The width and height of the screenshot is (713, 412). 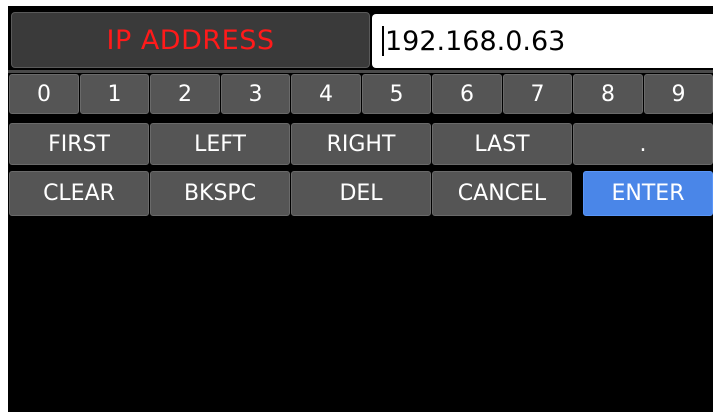 I want to click on key-1: 1, so click(x=114, y=94).